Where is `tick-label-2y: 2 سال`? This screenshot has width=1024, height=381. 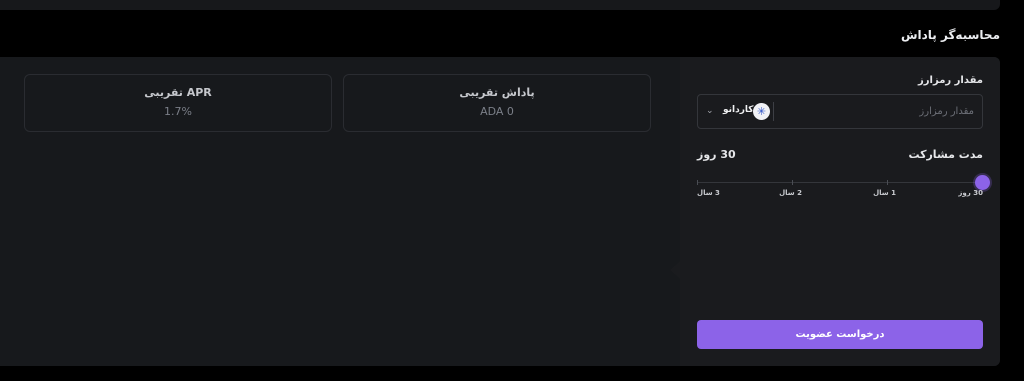 tick-label-2y: 2 سال is located at coordinates (790, 193).